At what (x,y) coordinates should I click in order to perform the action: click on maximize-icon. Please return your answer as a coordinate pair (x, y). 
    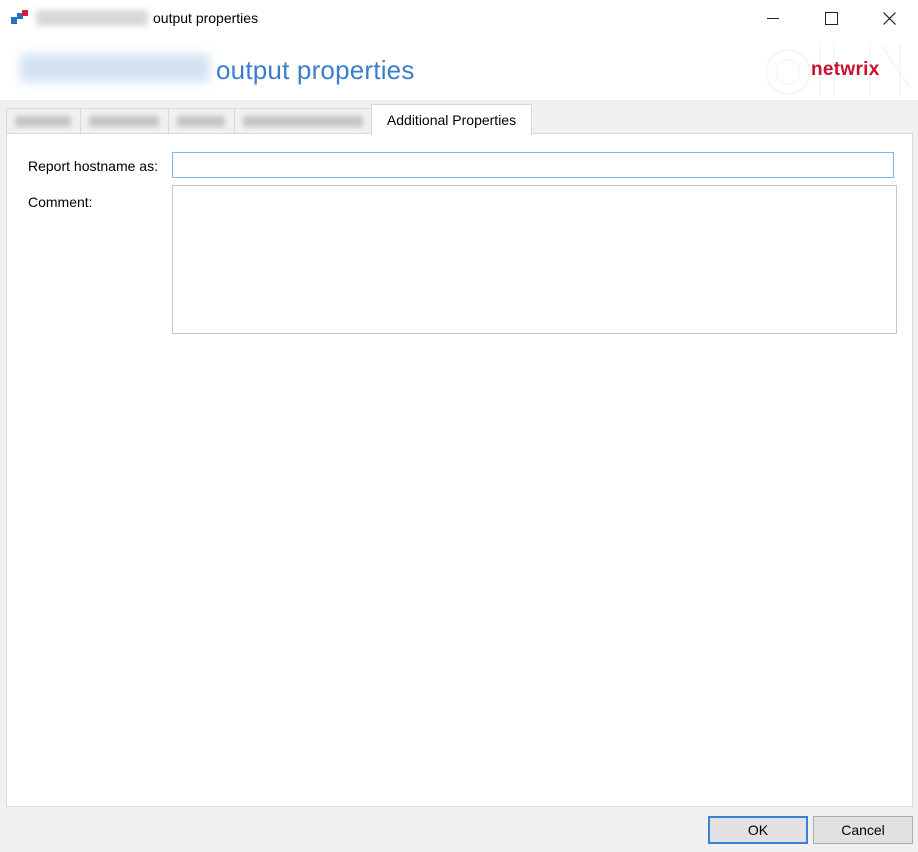
    Looking at the image, I should click on (831, 18).